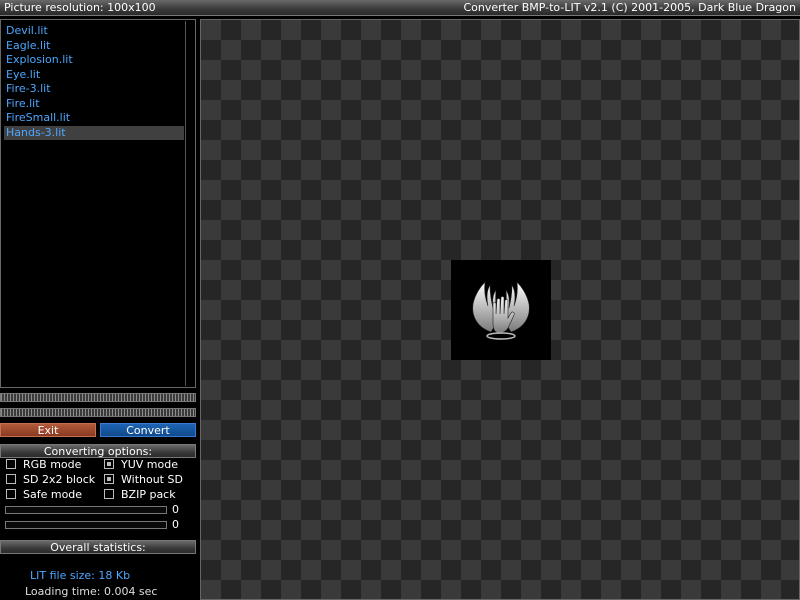 The image size is (800, 600). Describe the element at coordinates (152, 479) in the screenshot. I see `without-sd-label: Without SD` at that location.